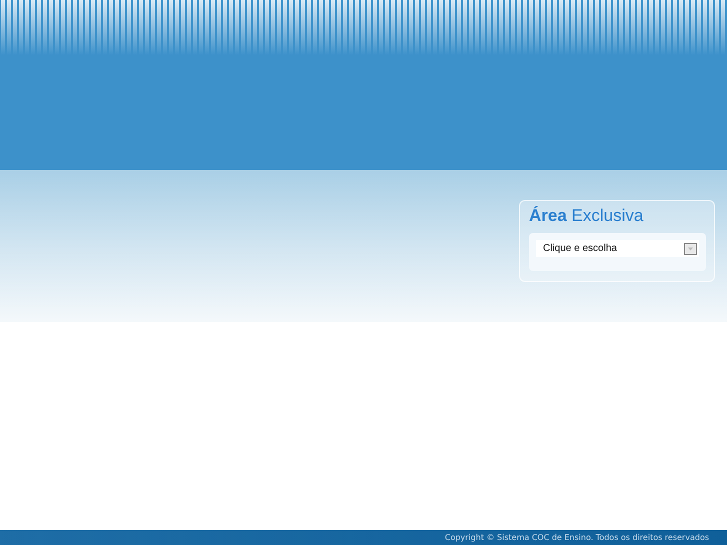  What do you see at coordinates (576, 537) in the screenshot?
I see `copyright-text: Copyright © Sistema COC de Ensino. Todos os direitos reservados` at bounding box center [576, 537].